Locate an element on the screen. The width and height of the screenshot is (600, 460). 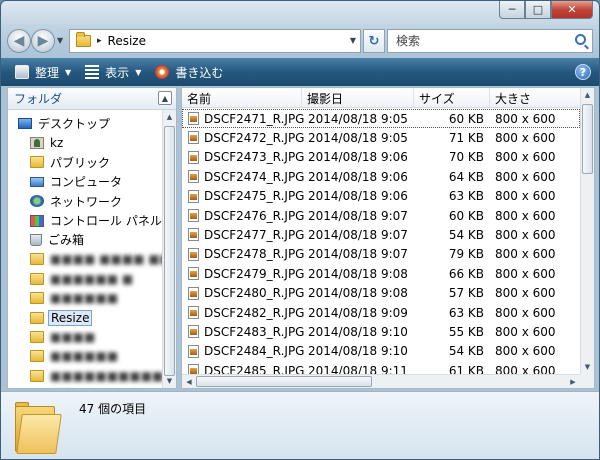
address-dropdown-icon: ▼ is located at coordinates (353, 40).